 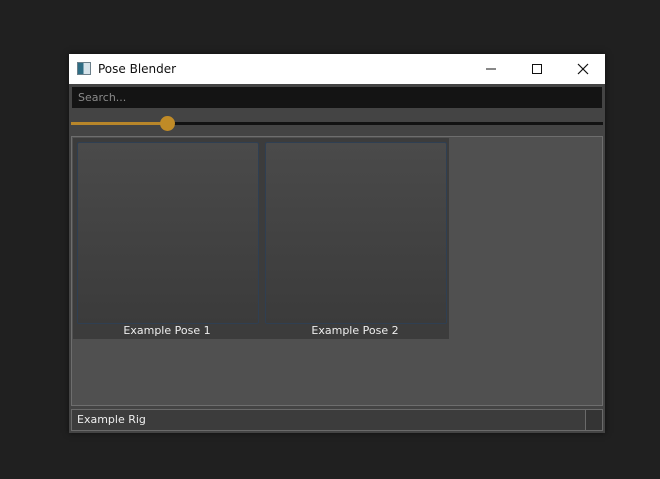 What do you see at coordinates (337, 420) in the screenshot?
I see `rig-selector: Example Rig` at bounding box center [337, 420].